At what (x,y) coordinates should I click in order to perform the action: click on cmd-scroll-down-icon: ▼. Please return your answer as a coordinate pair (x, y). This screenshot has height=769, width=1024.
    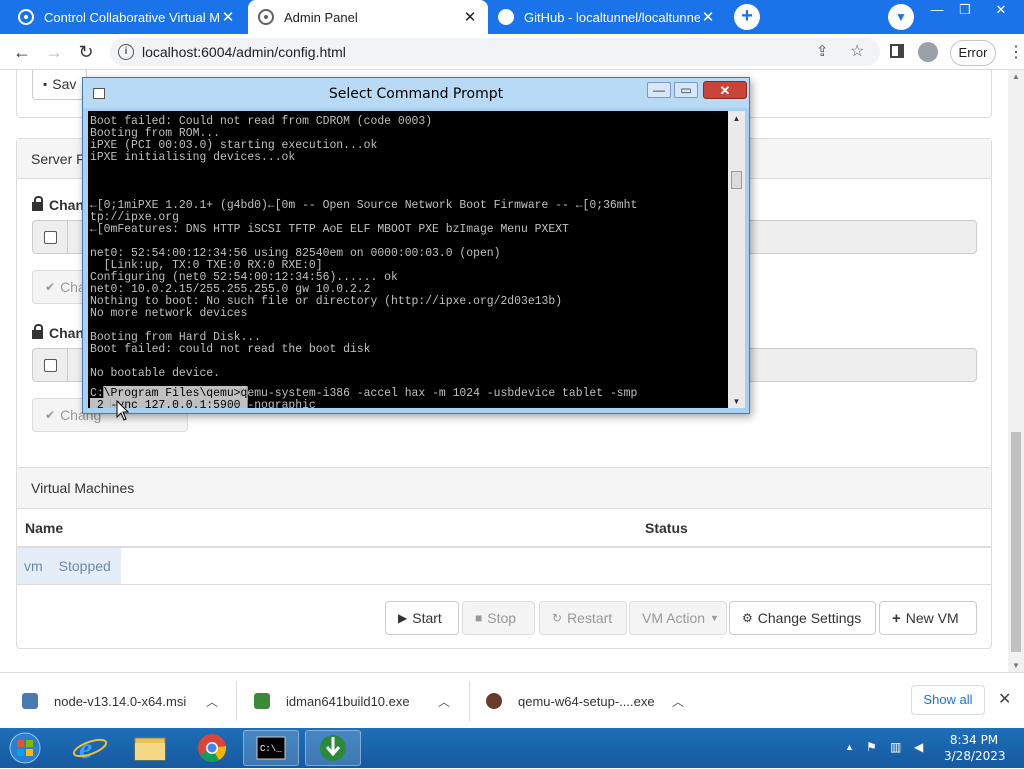
    Looking at the image, I should click on (736, 401).